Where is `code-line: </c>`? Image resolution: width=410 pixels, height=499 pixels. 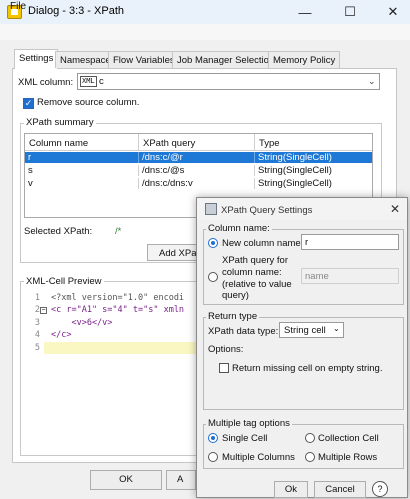
code-line: </c> is located at coordinates (61, 335).